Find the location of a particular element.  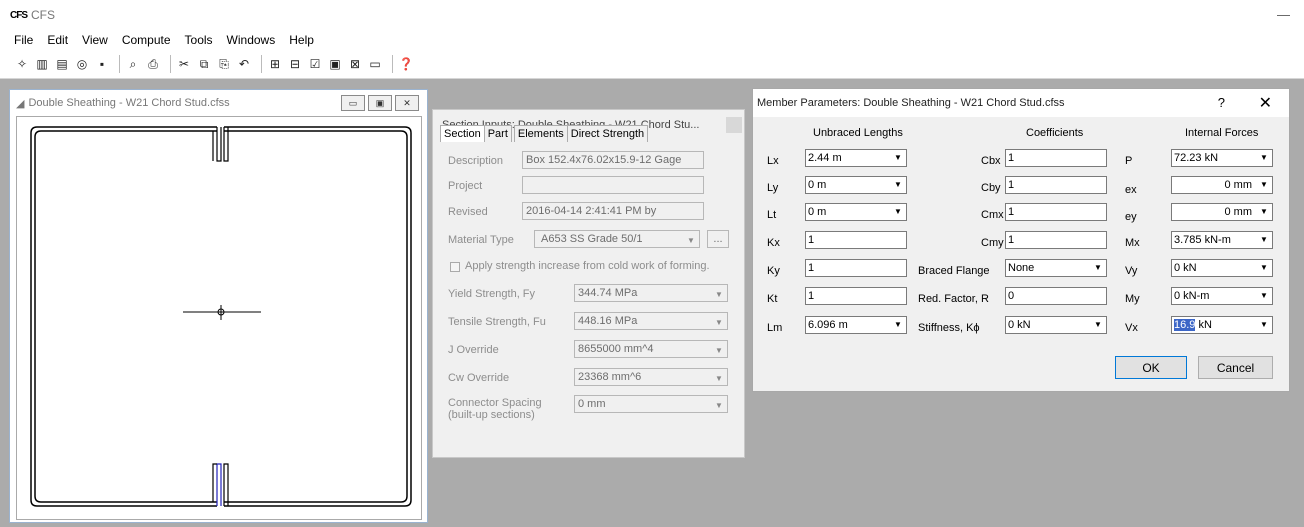

import-icon: ▥ is located at coordinates (42, 64).